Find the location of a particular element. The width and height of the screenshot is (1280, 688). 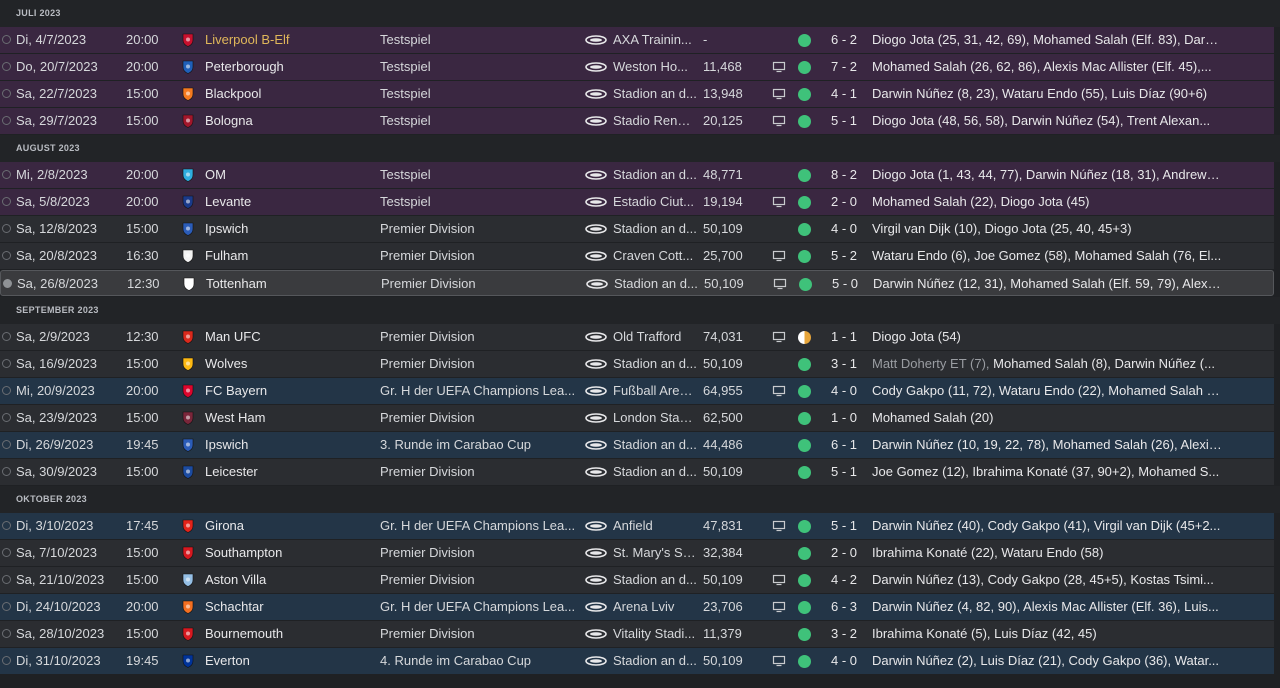

match-score-link: 1 - 0 is located at coordinates (844, 418).